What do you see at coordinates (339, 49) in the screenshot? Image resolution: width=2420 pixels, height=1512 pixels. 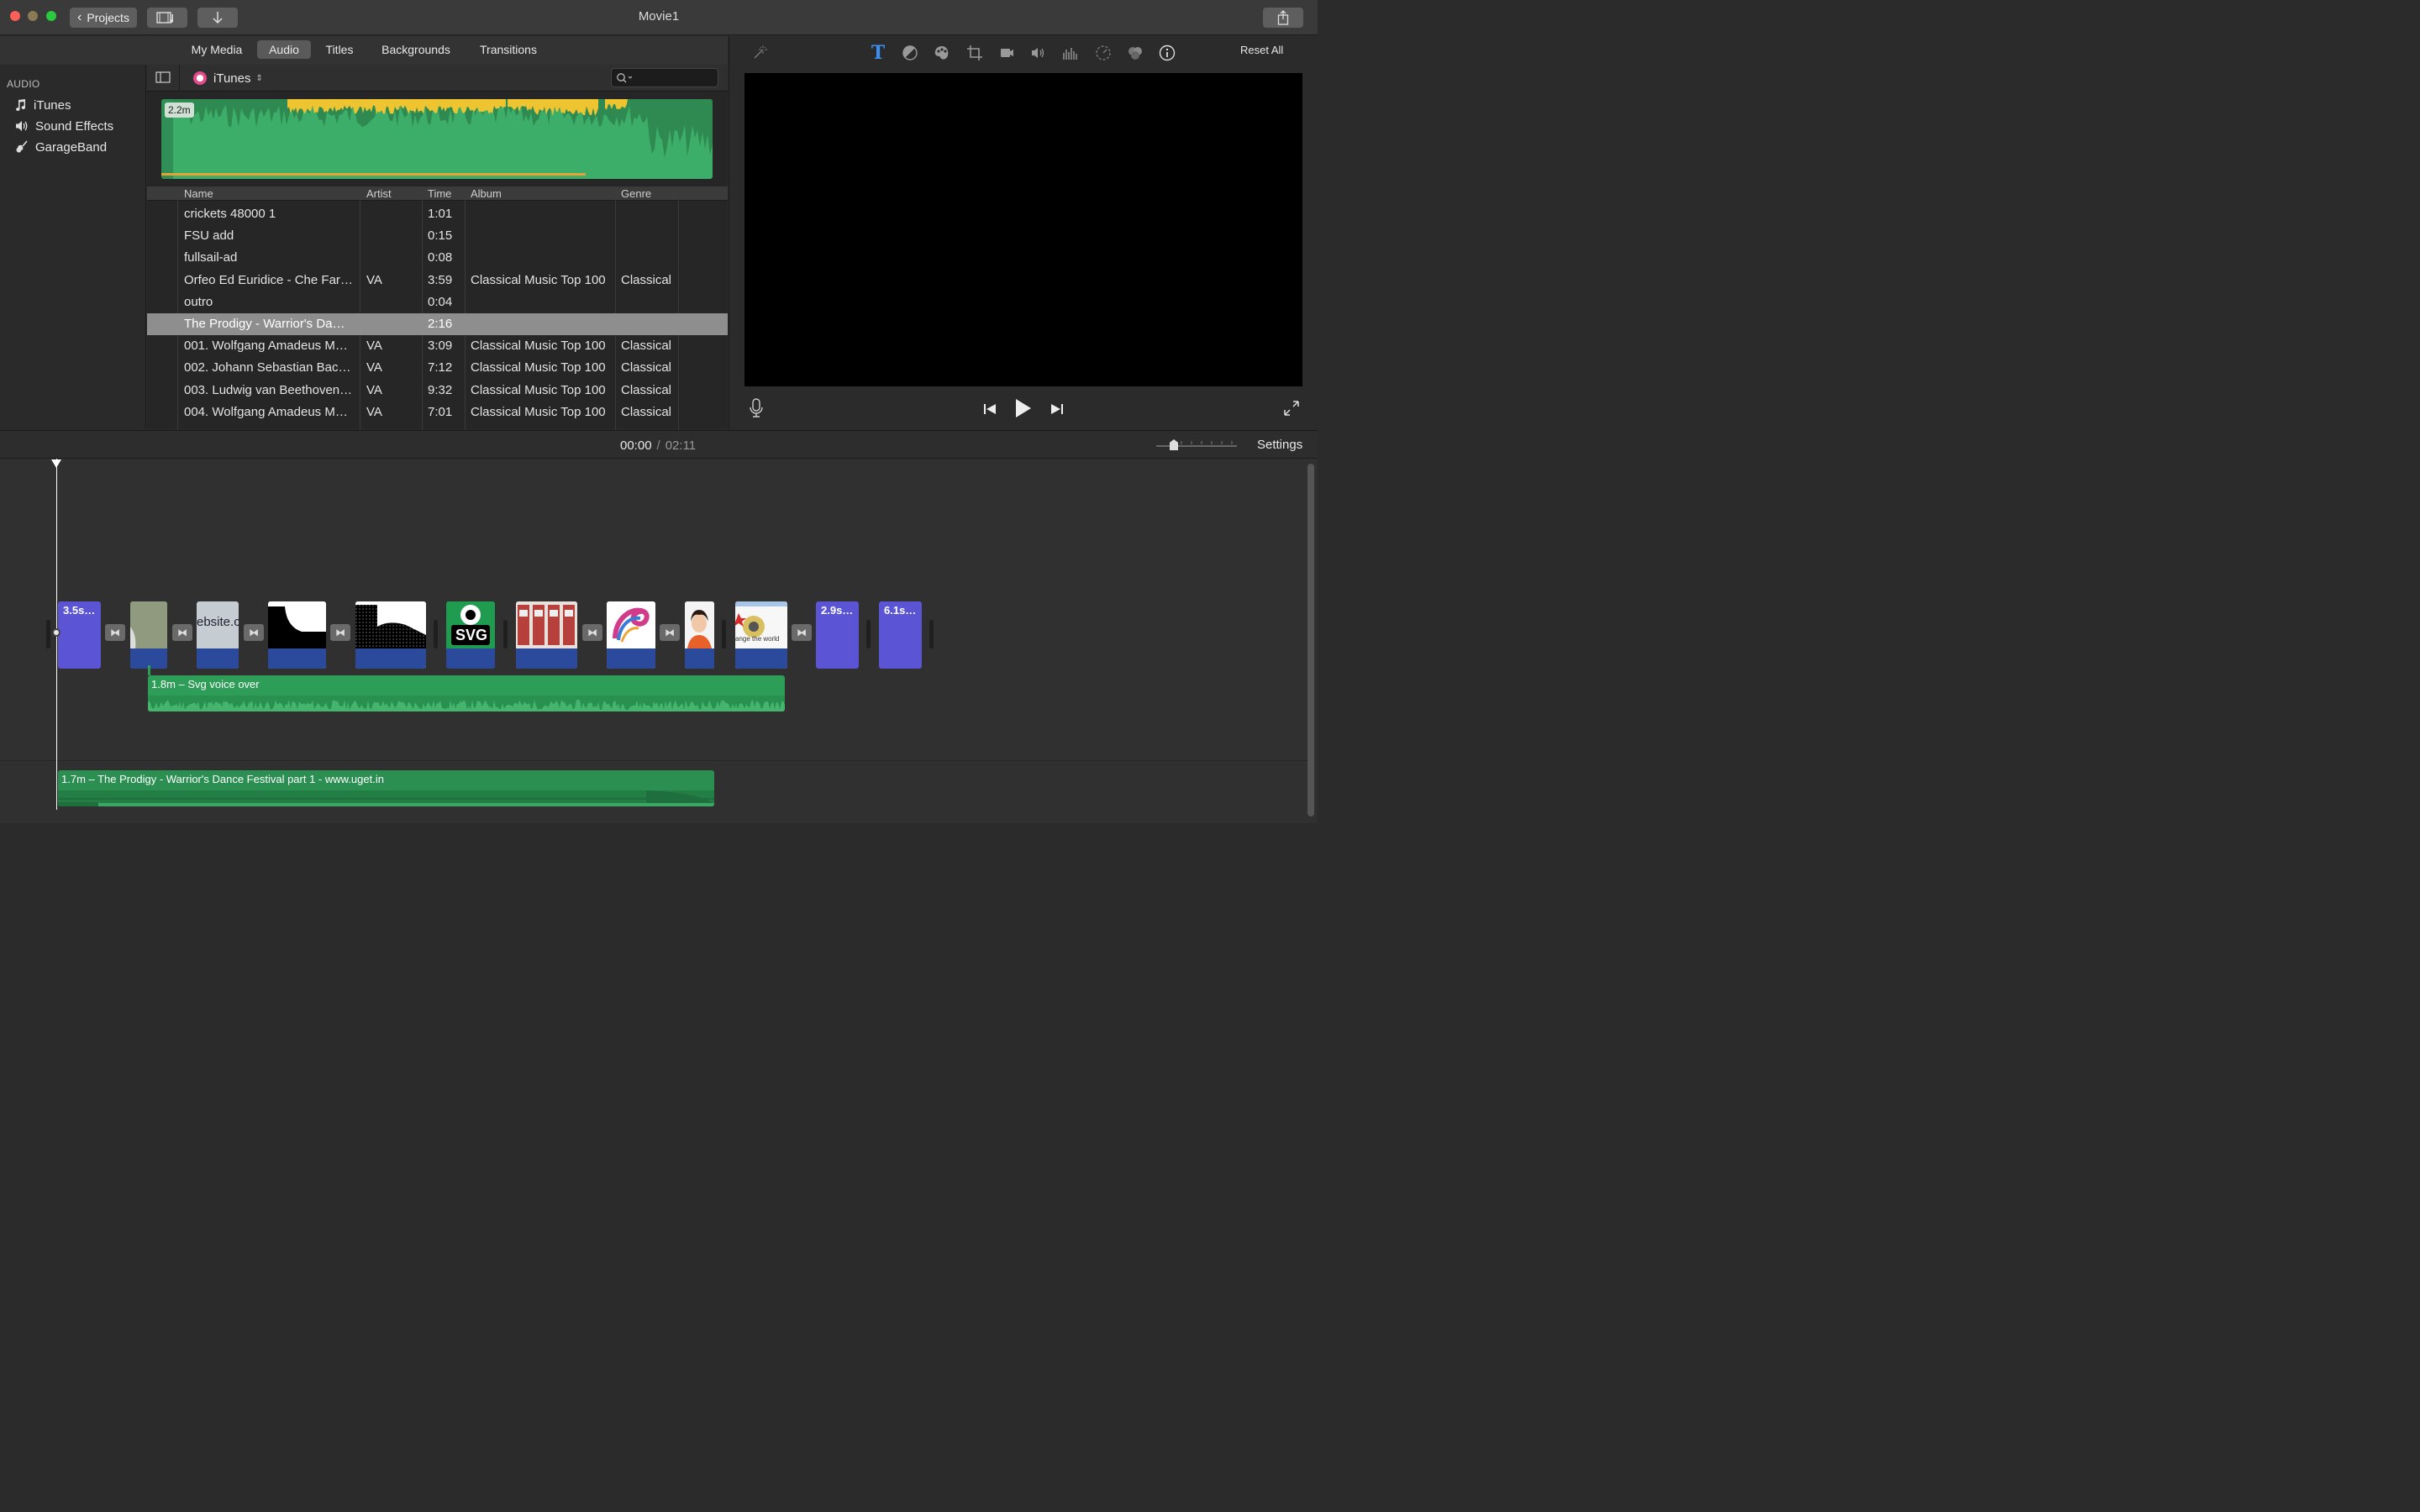 I see `tab-titles: Titles` at bounding box center [339, 49].